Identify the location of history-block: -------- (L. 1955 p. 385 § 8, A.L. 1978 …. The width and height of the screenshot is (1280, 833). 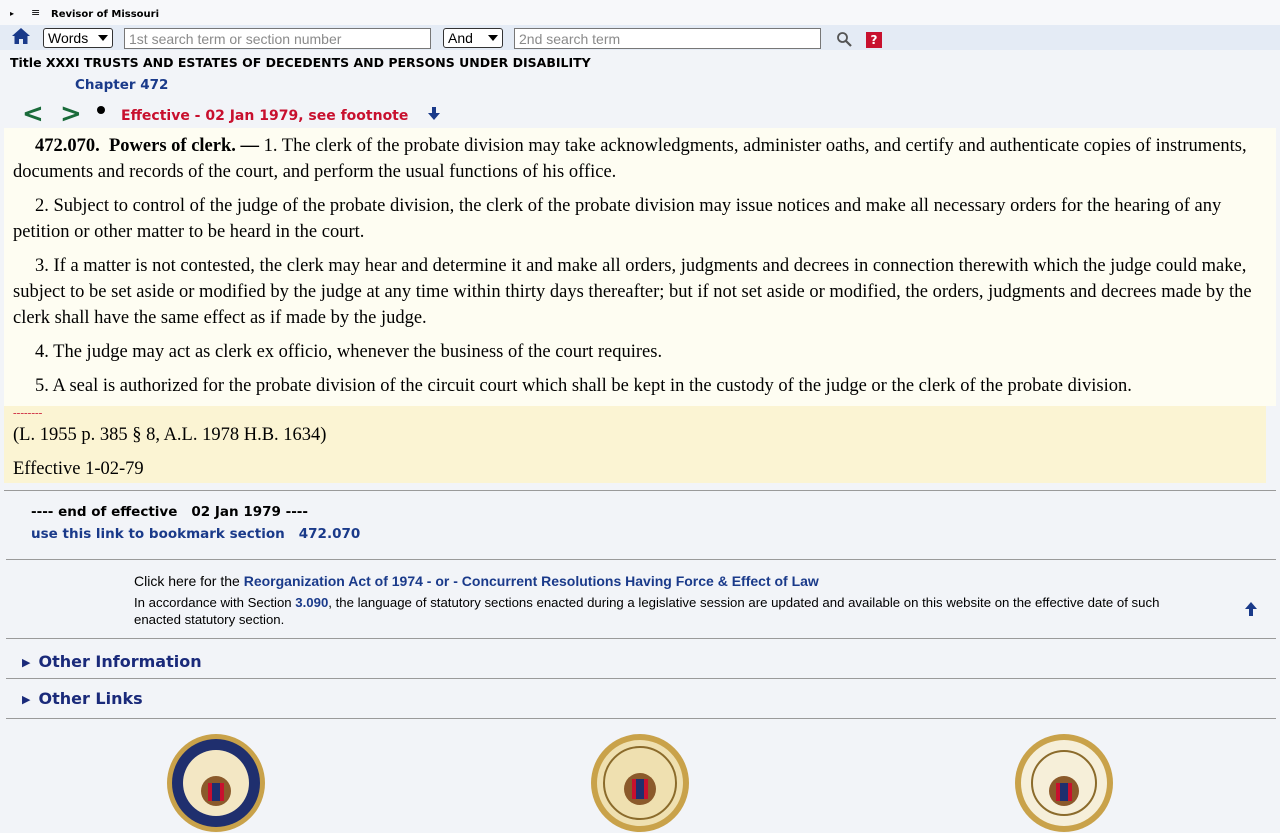
(635, 444).